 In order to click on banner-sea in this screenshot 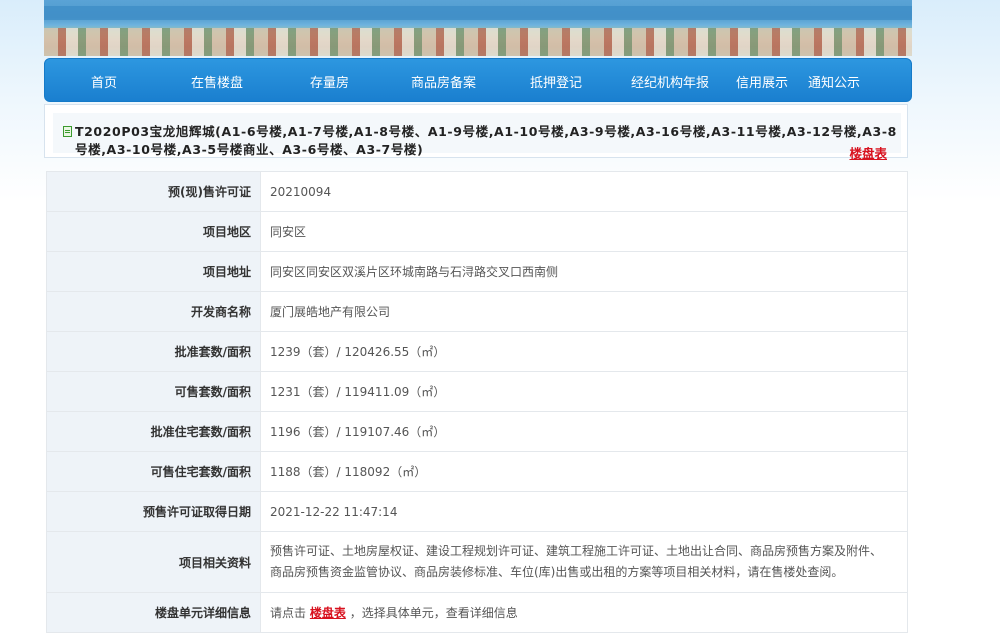, I will do `click(478, 13)`.